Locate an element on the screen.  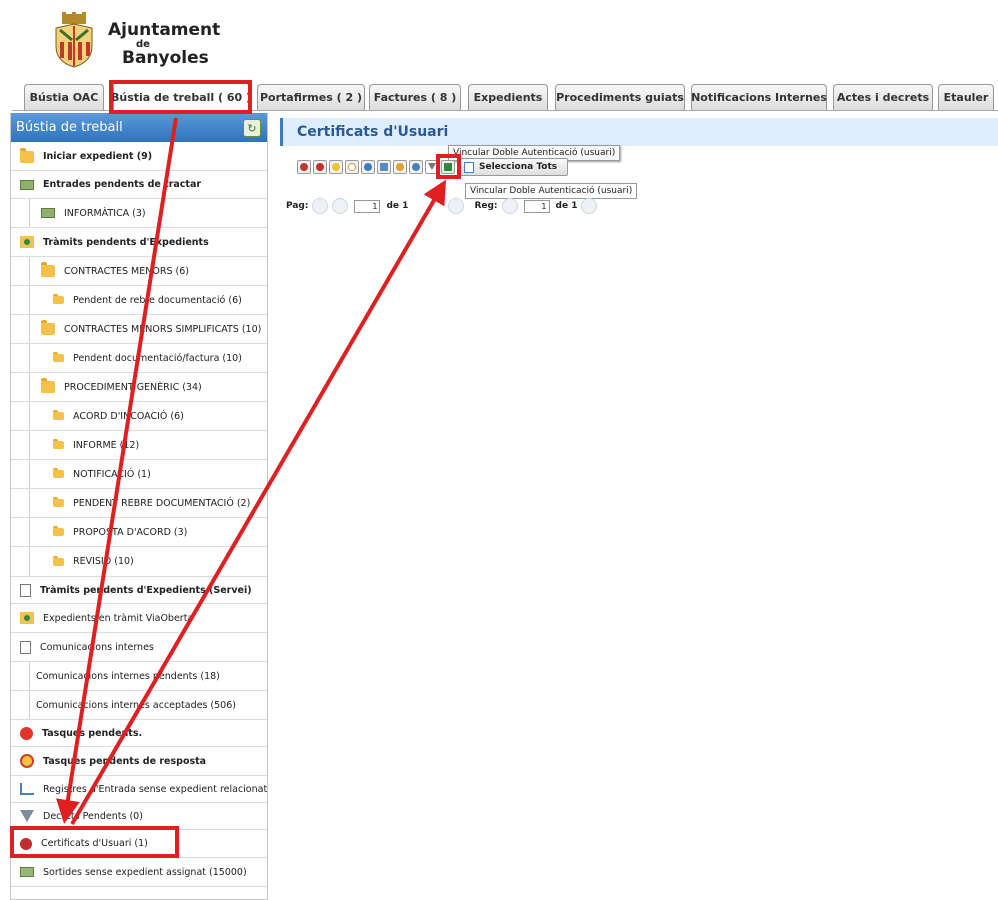
next-page-icon is located at coordinates (456, 206).